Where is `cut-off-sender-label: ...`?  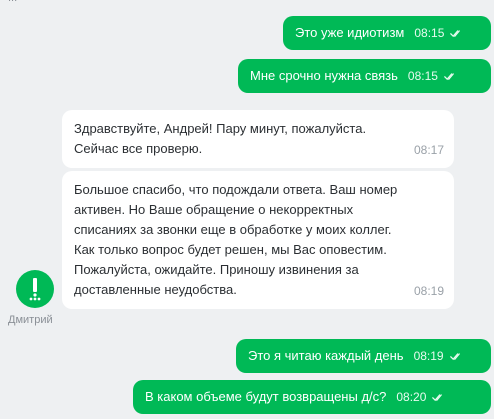 cut-off-sender-label: ... is located at coordinates (12, 2).